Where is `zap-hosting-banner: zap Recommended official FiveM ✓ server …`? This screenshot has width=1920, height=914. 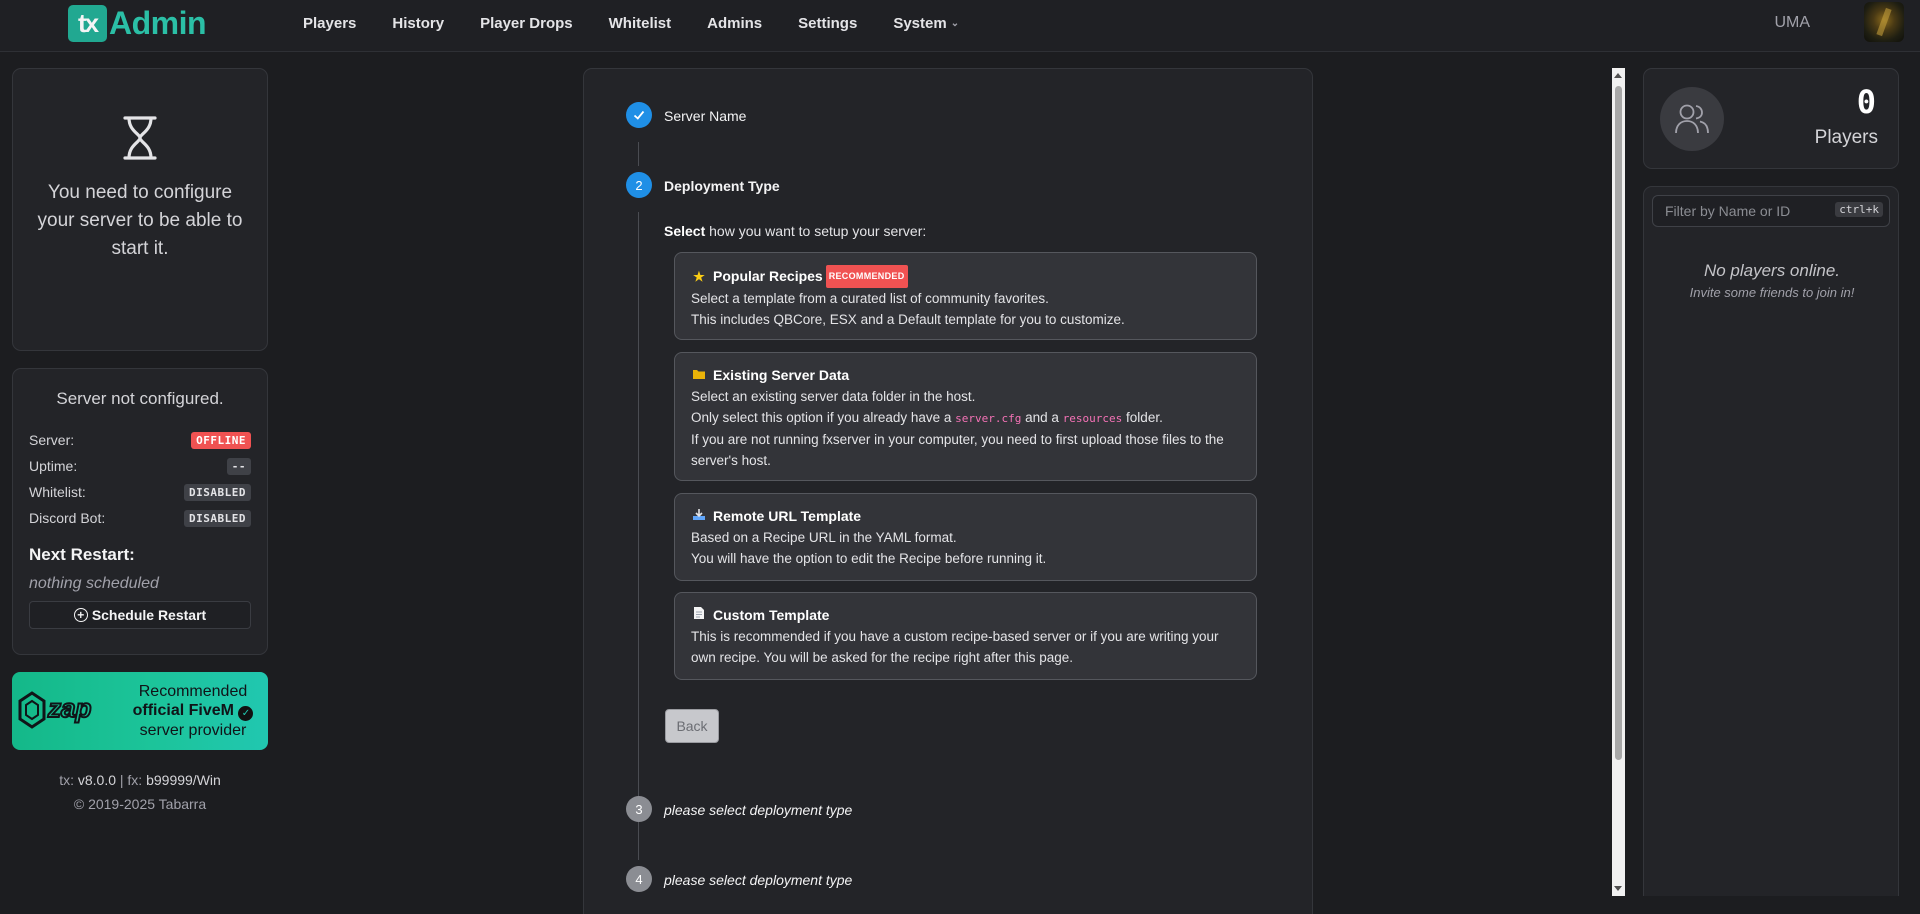 zap-hosting-banner: zap Recommended official FiveM ✓ server … is located at coordinates (140, 711).